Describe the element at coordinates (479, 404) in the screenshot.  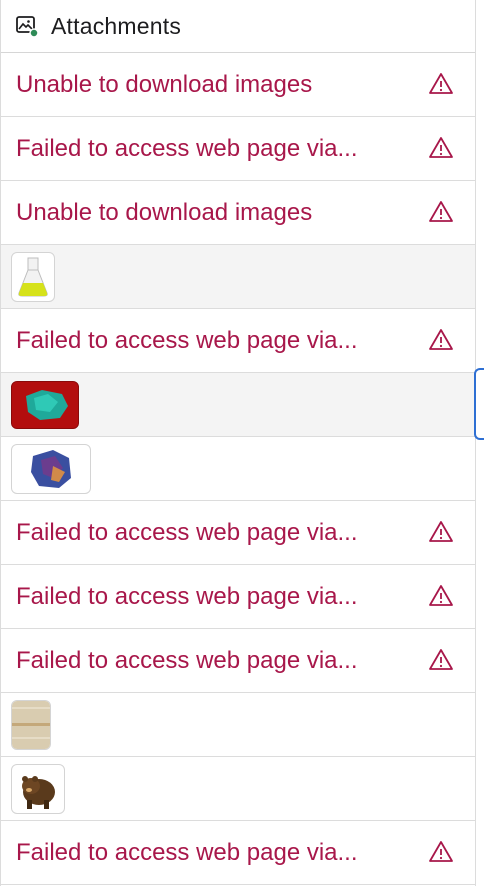
I see `selected-cell-indicator` at that location.